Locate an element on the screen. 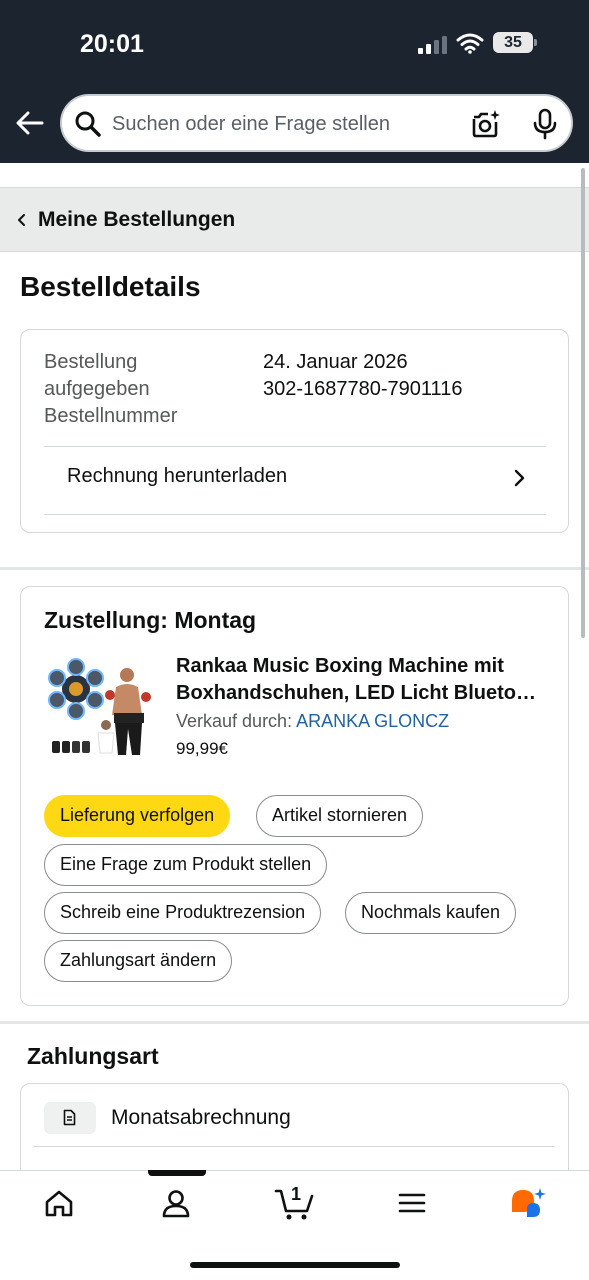 This screenshot has height=1280, width=589. product-price: 99,99€ is located at coordinates (202, 748).